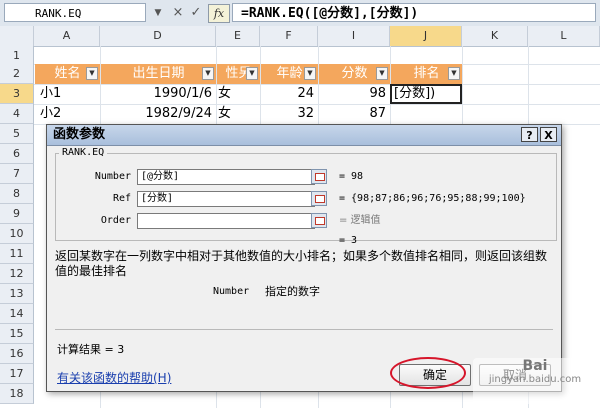 The image size is (600, 408). Describe the element at coordinates (360, 220) in the screenshot. I see `arg-result-order: = 逻辑值` at that location.